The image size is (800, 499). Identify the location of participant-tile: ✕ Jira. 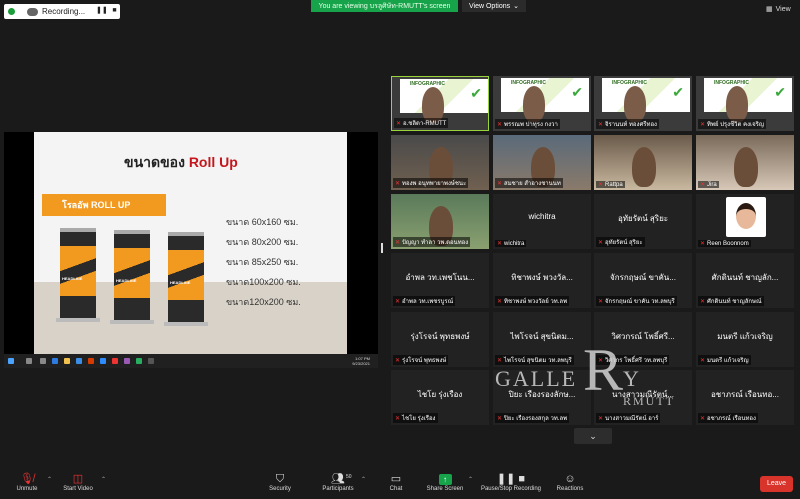
(745, 162).